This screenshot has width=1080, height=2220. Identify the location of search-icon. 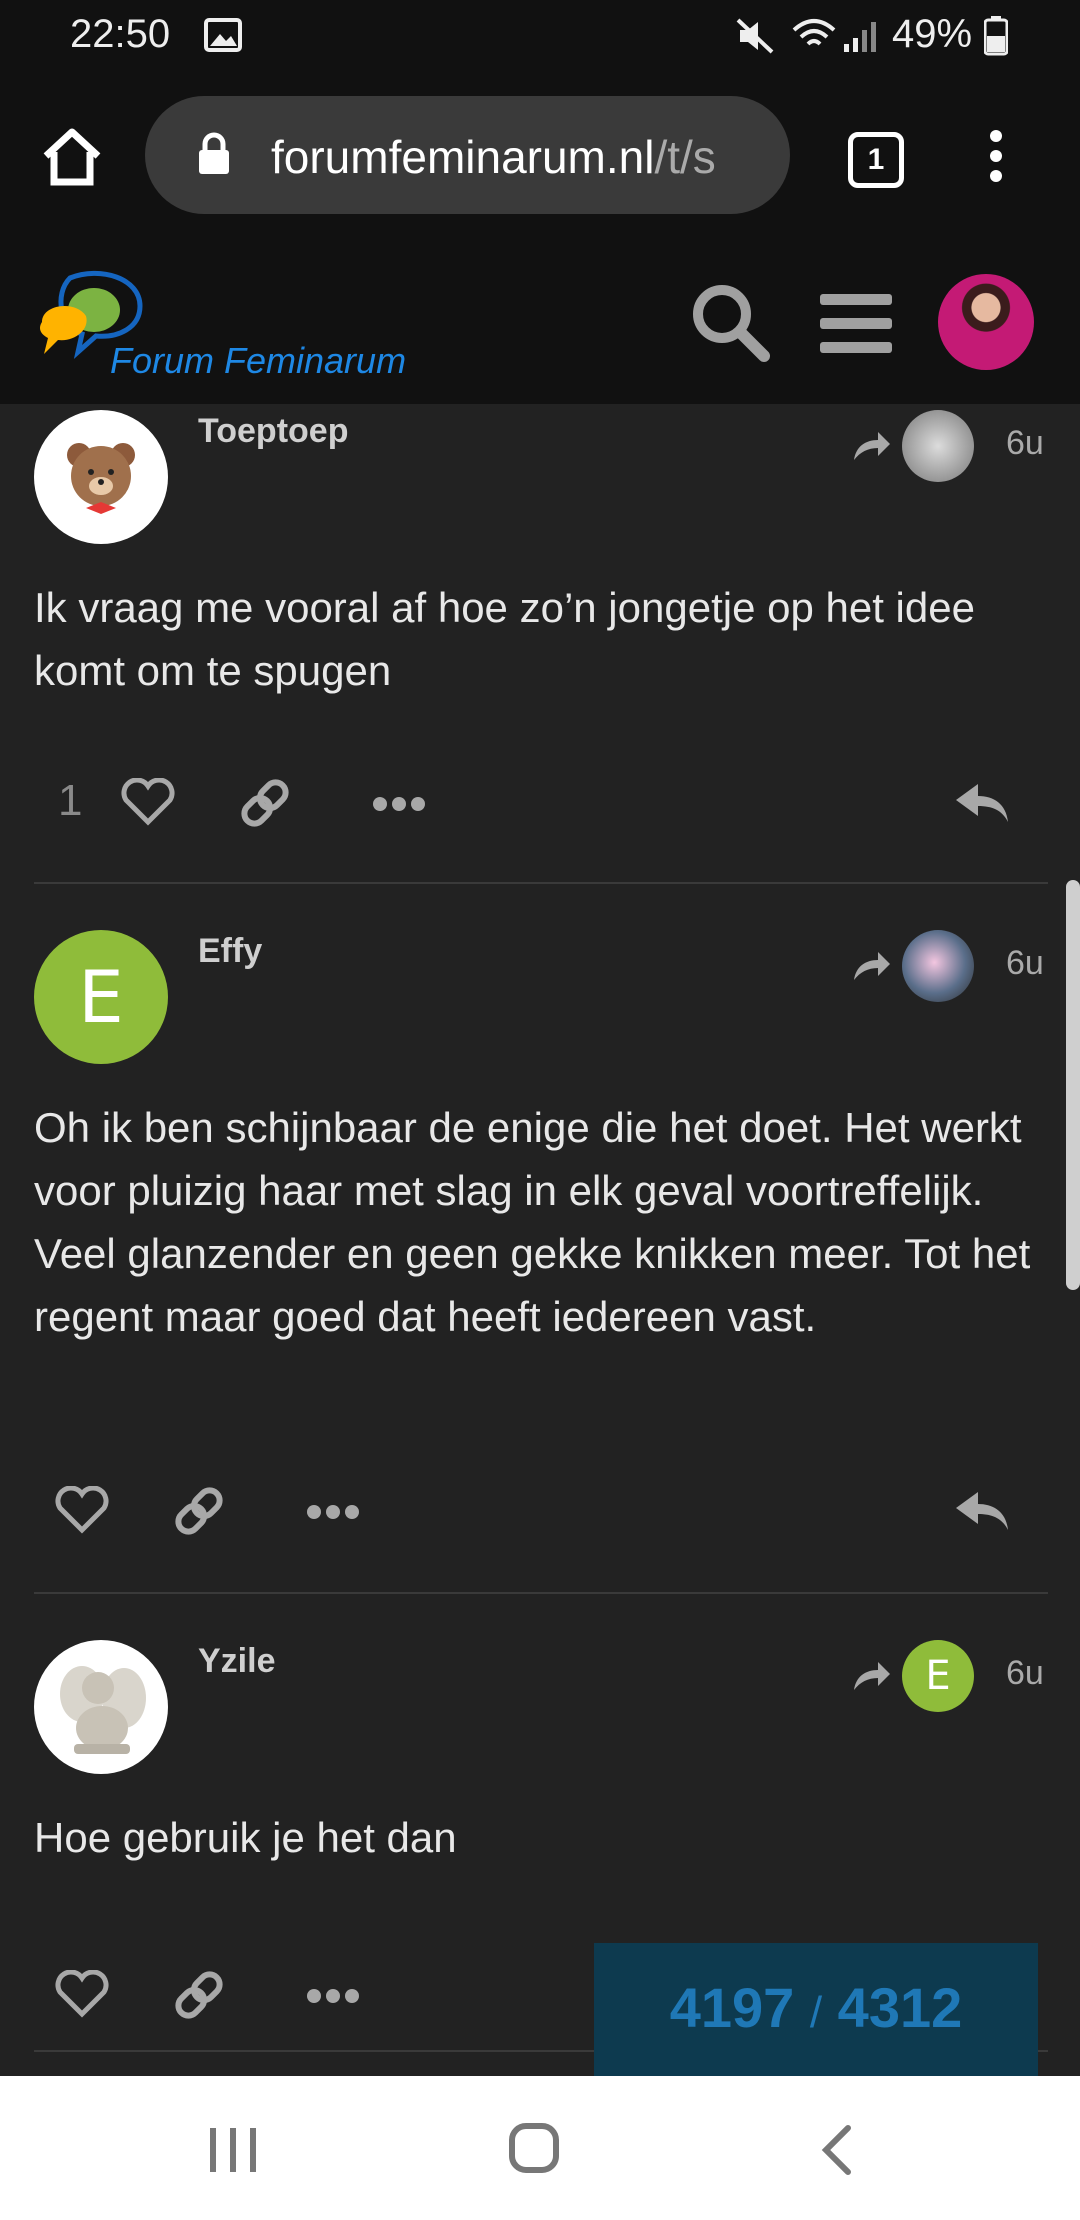
(730, 322).